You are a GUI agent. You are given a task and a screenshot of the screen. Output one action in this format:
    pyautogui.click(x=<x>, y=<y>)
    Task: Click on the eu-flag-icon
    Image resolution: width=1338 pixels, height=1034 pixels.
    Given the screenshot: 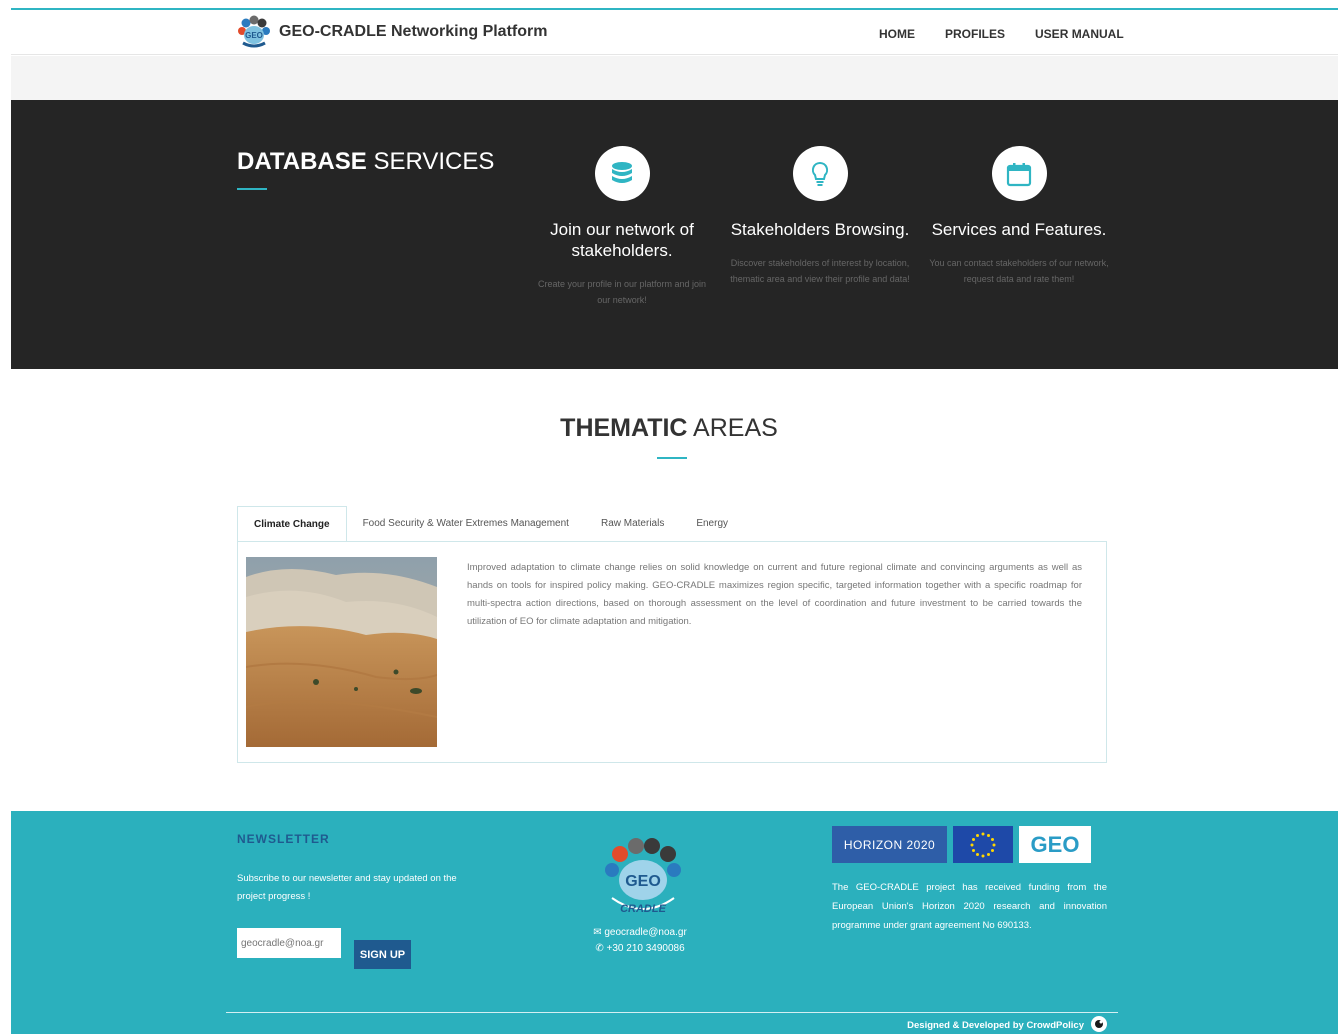 What is the action you would take?
    pyautogui.click(x=983, y=844)
    